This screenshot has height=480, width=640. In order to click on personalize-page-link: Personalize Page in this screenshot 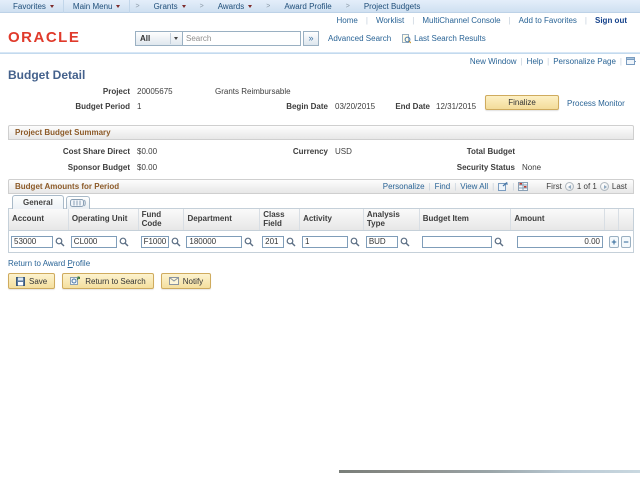, I will do `click(584, 61)`.